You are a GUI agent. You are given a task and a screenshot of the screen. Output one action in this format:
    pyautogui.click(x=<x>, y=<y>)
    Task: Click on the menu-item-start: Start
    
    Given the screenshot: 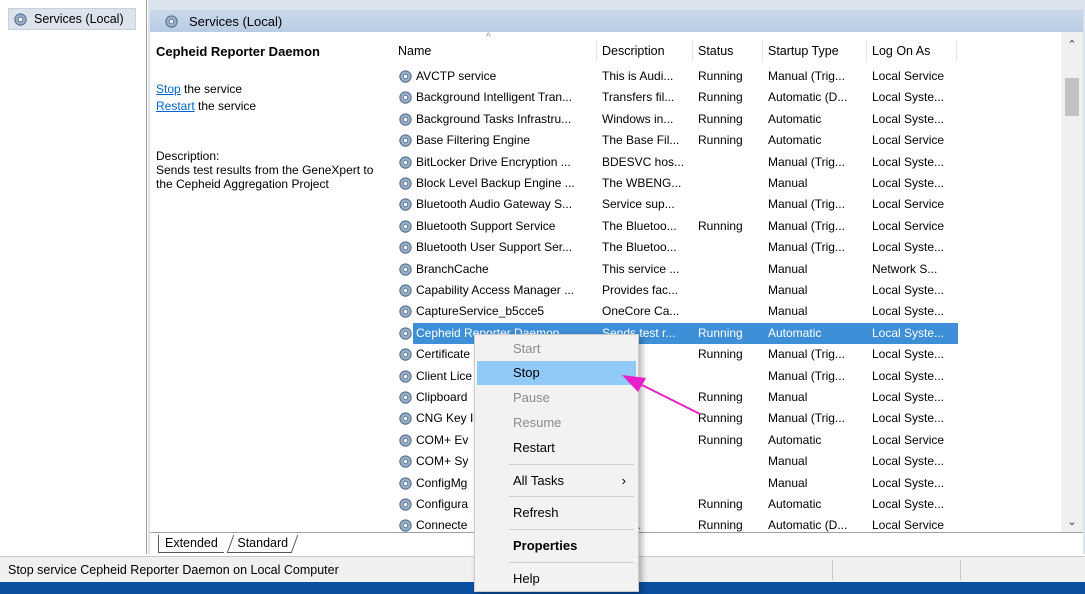 What is the action you would take?
    pyautogui.click(x=556, y=349)
    